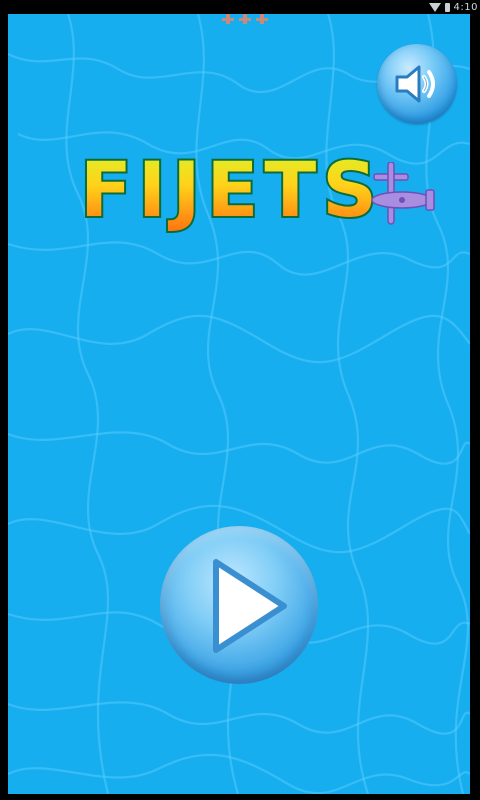 The image size is (480, 800). I want to click on play-icon, so click(250, 606).